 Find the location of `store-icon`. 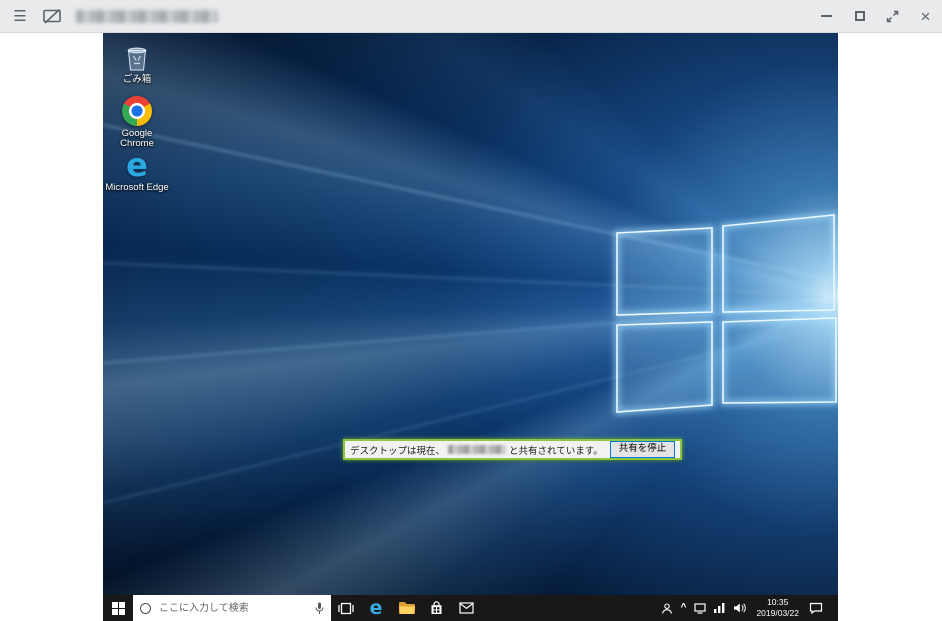

store-icon is located at coordinates (436, 607).